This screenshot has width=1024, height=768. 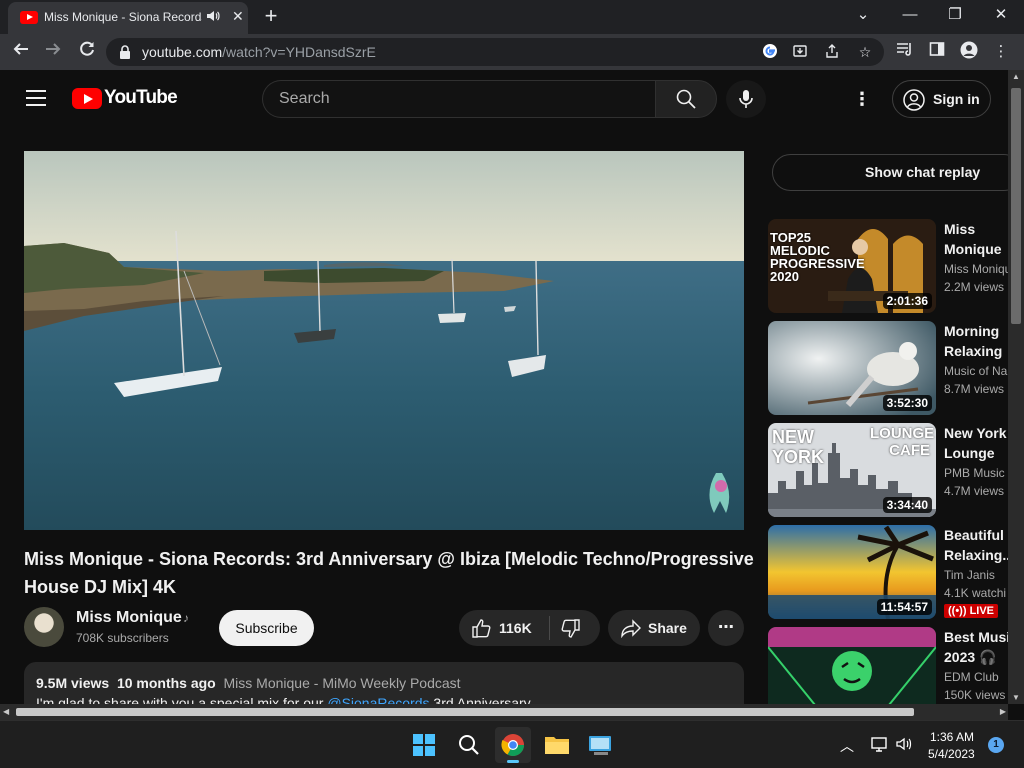 I want to click on side-panel-icon, so click(x=937, y=52).